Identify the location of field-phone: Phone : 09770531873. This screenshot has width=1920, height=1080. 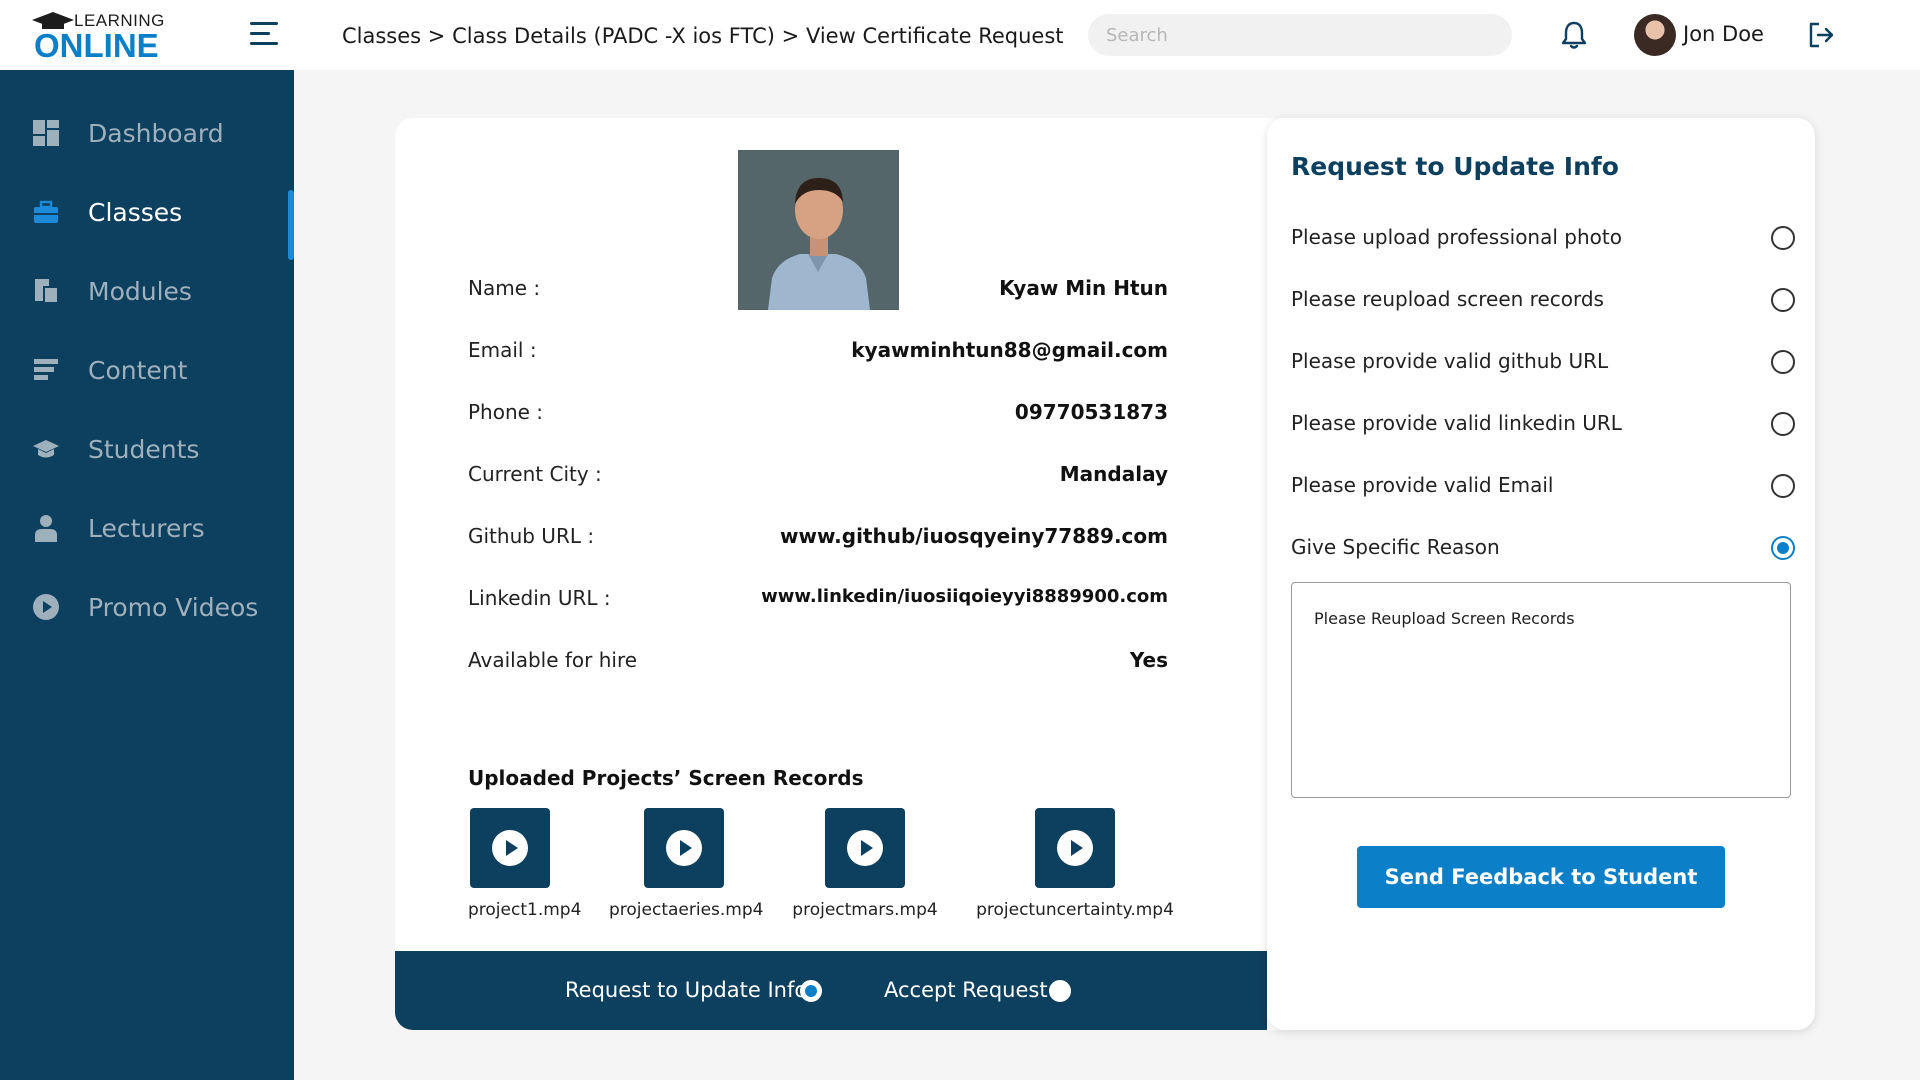
(818, 415).